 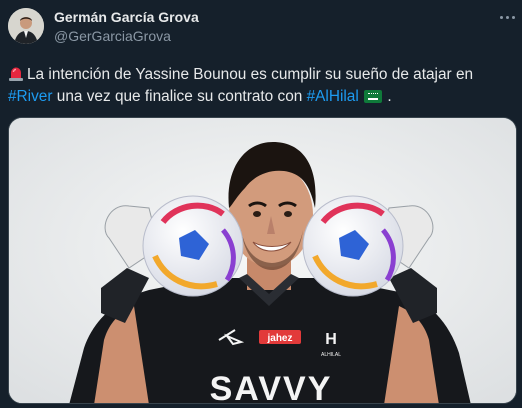 I want to click on author-handle: @GerGarciaGrova, so click(x=112, y=36).